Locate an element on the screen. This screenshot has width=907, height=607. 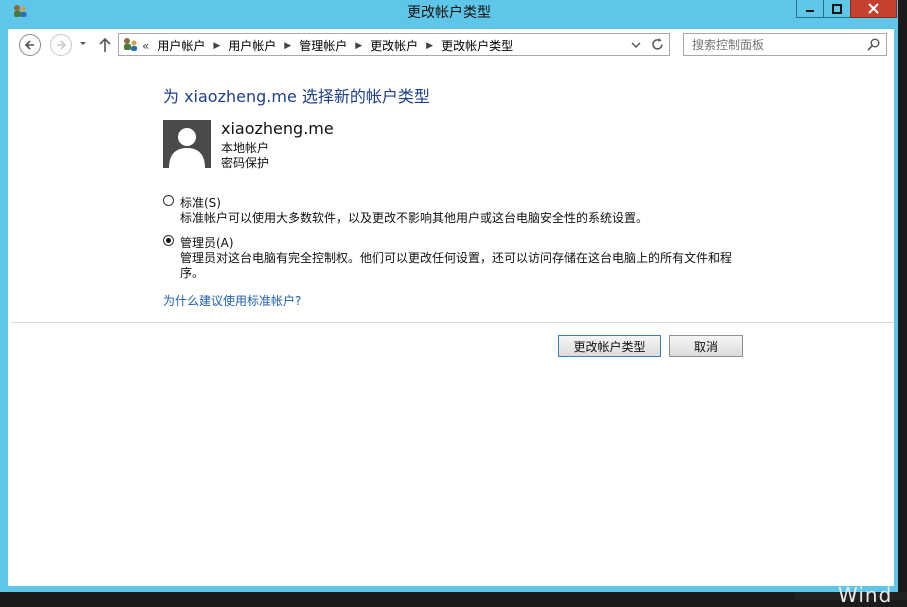
standard-description: 标准帐户可以使用大多数软件，以及更改不影响其他用户或这台电脑安全性的系统设置。 is located at coordinates (414, 218).